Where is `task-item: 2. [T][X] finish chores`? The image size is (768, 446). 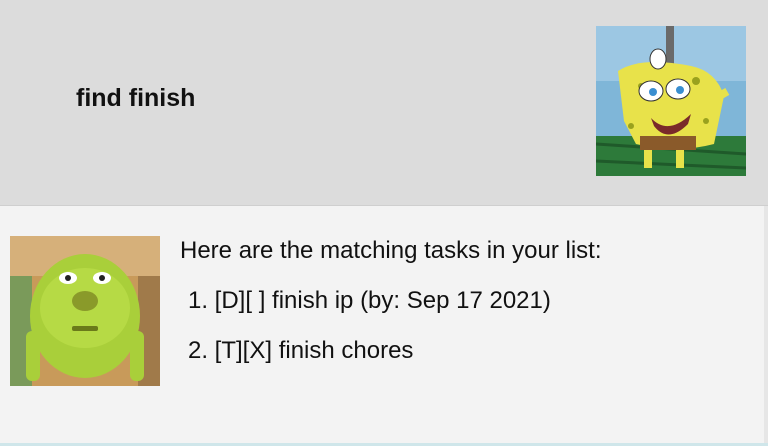 task-item: 2. [T][X] finish chores is located at coordinates (301, 350).